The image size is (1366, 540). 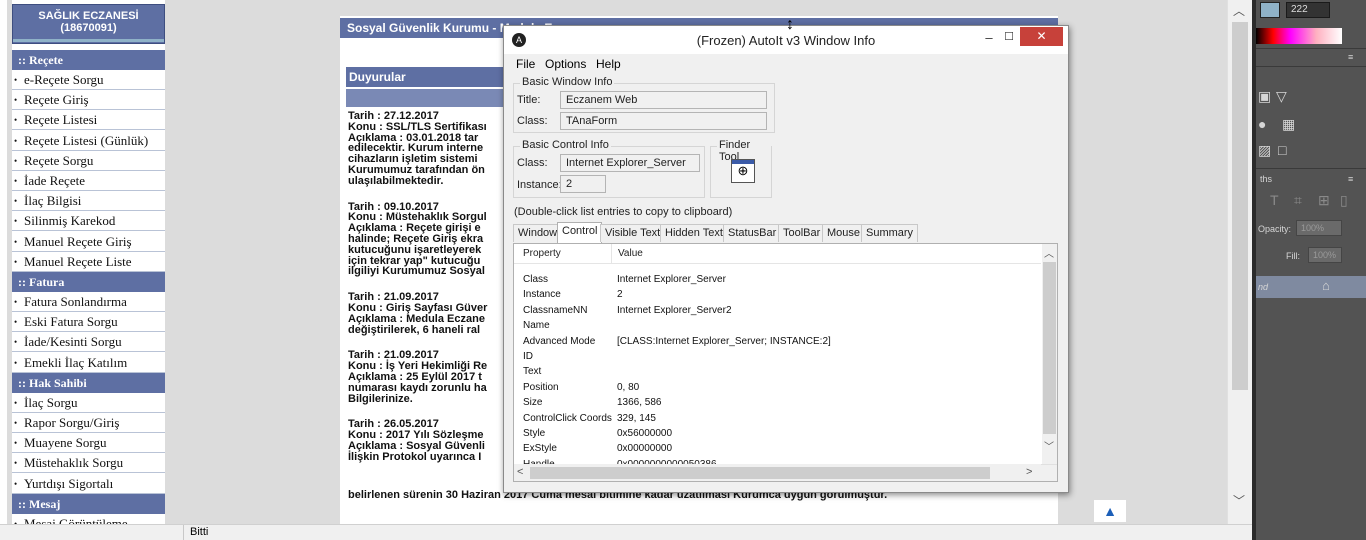 What do you see at coordinates (1288, 124) in the screenshot?
I see `grid-icon: ▦` at bounding box center [1288, 124].